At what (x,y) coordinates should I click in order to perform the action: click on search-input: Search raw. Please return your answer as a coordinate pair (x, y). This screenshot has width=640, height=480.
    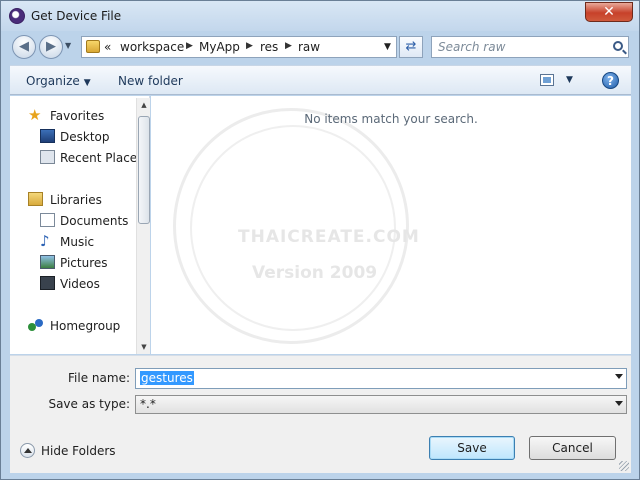
    Looking at the image, I should click on (530, 47).